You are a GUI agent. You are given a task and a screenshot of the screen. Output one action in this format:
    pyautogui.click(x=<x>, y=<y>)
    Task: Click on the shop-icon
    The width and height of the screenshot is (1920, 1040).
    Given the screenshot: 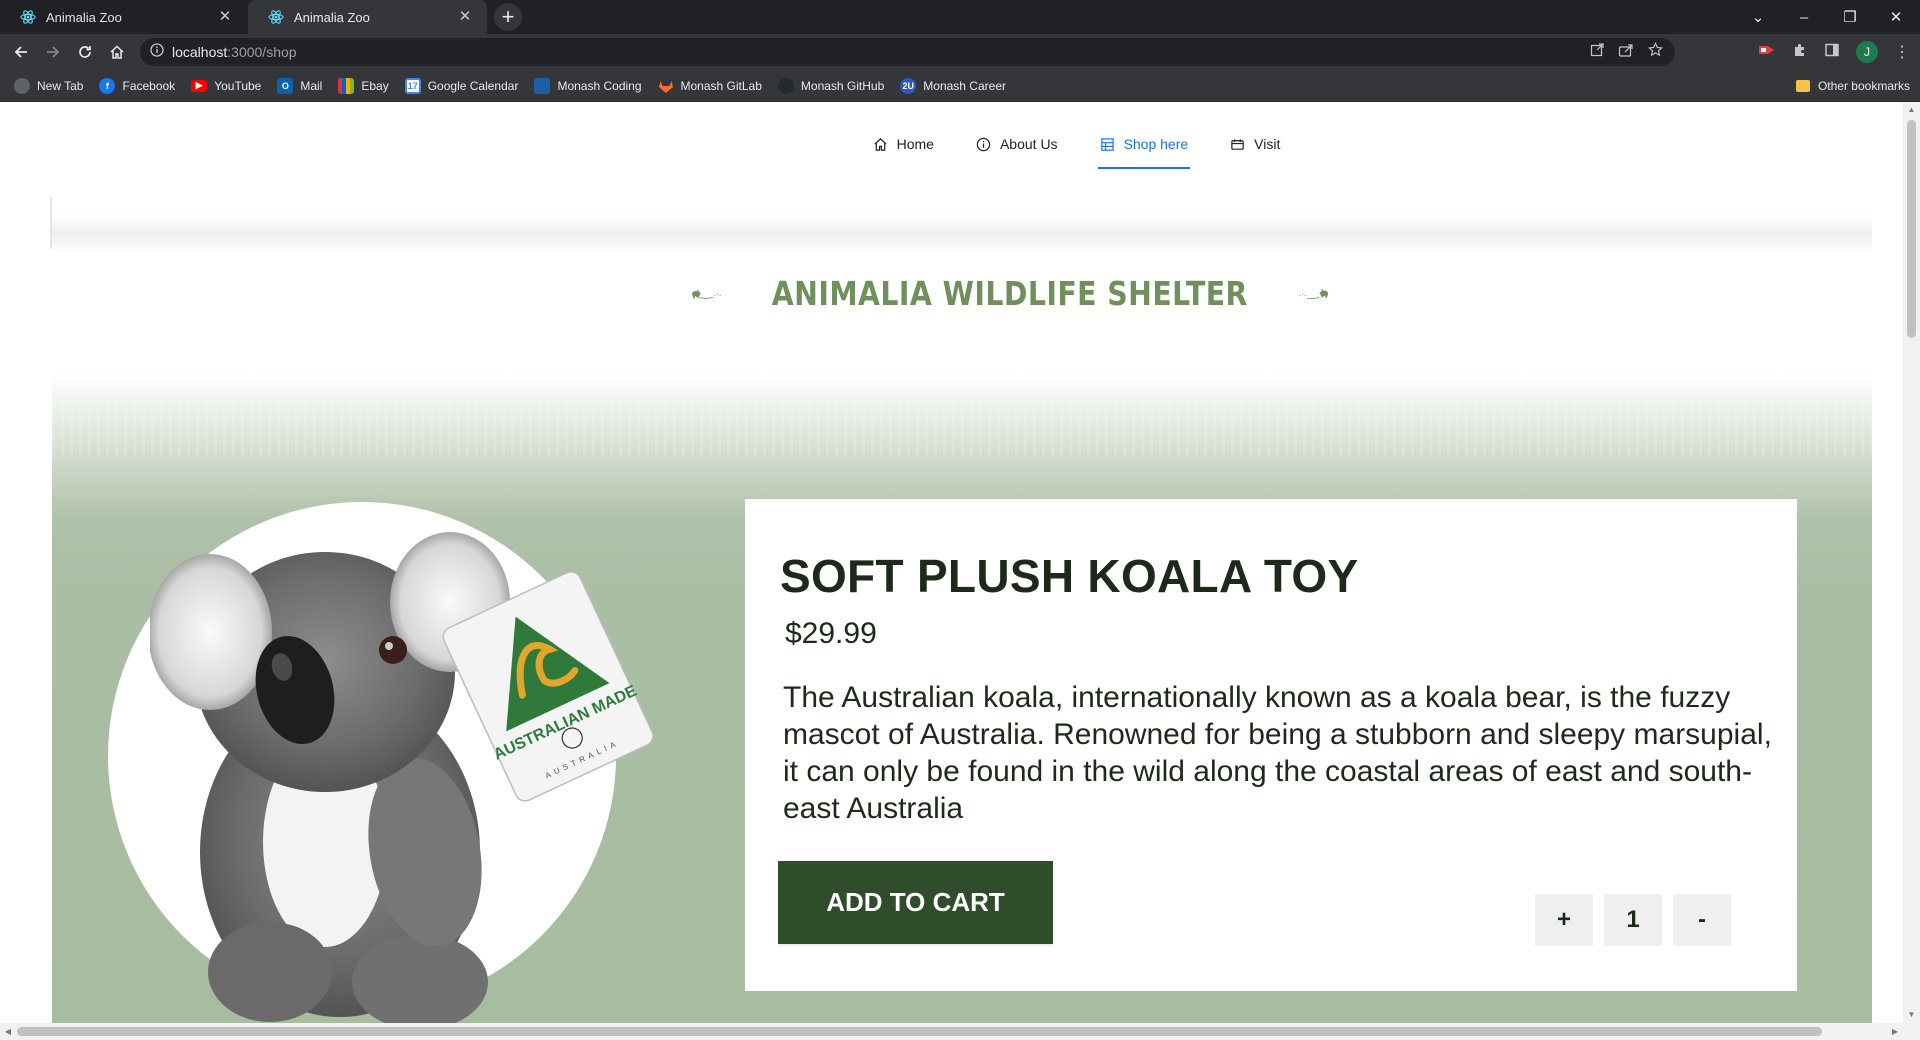 What is the action you would take?
    pyautogui.click(x=1107, y=144)
    